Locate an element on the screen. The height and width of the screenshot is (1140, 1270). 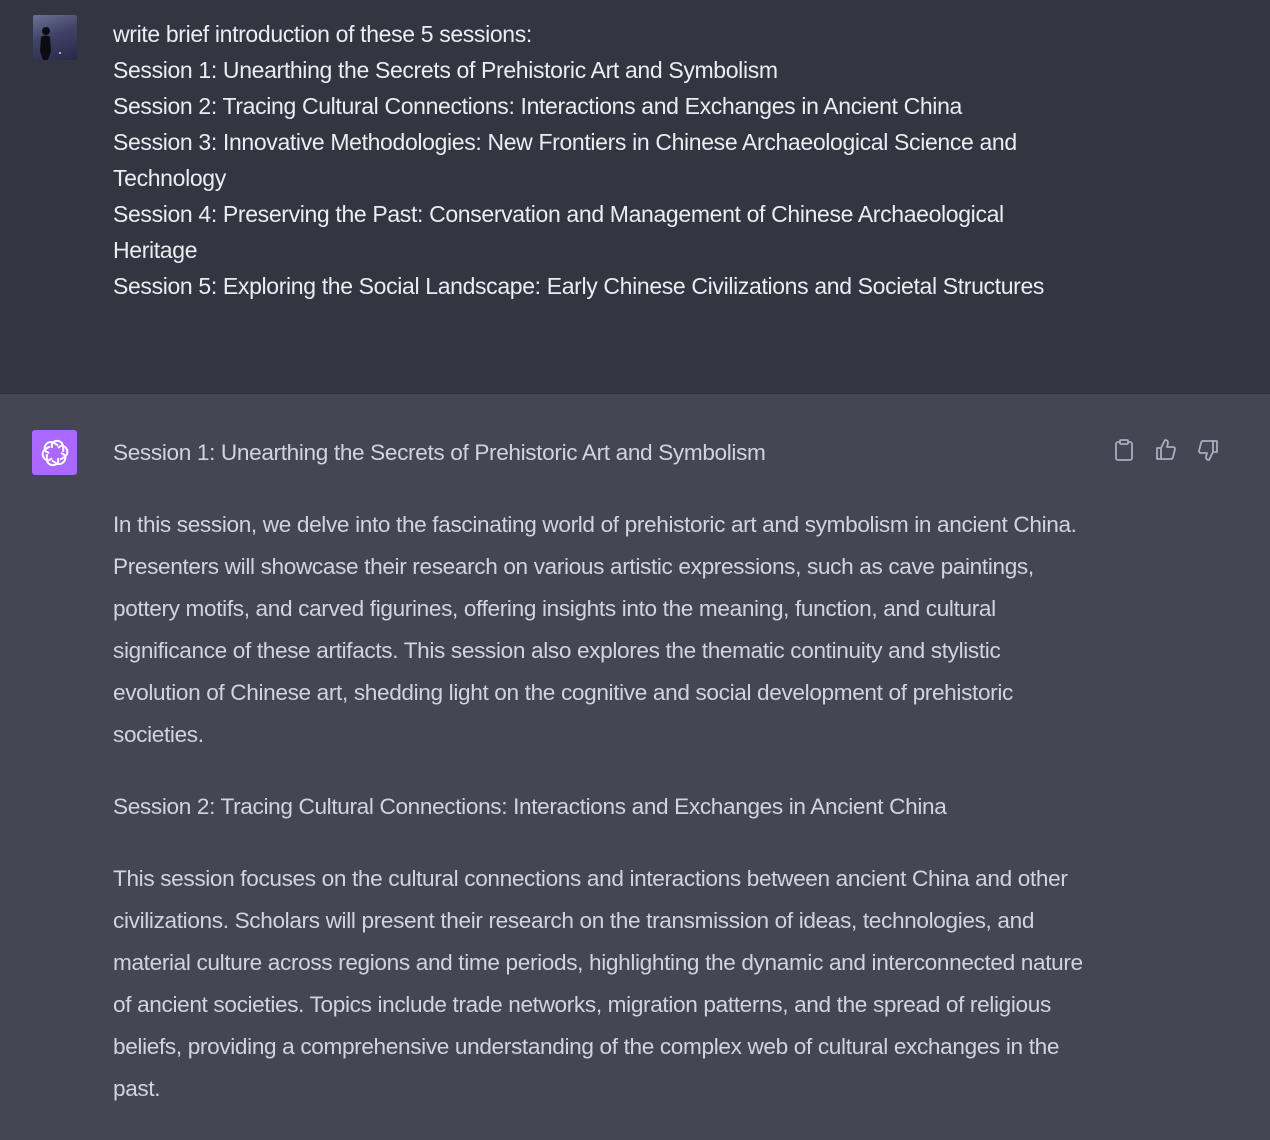
openai-logo-icon is located at coordinates (54, 452).